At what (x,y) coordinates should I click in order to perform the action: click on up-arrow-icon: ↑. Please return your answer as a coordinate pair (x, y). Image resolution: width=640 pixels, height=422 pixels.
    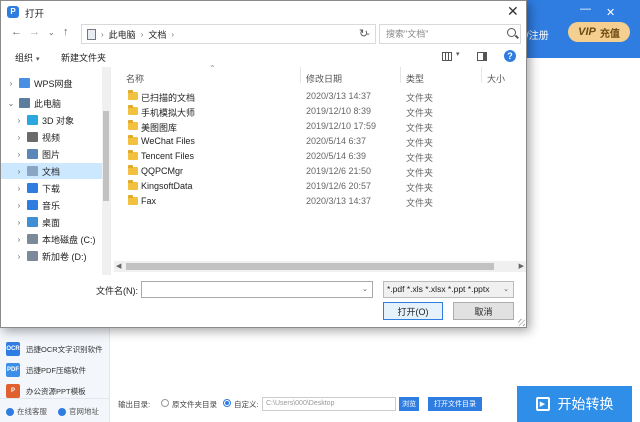
    Looking at the image, I should click on (66, 32).